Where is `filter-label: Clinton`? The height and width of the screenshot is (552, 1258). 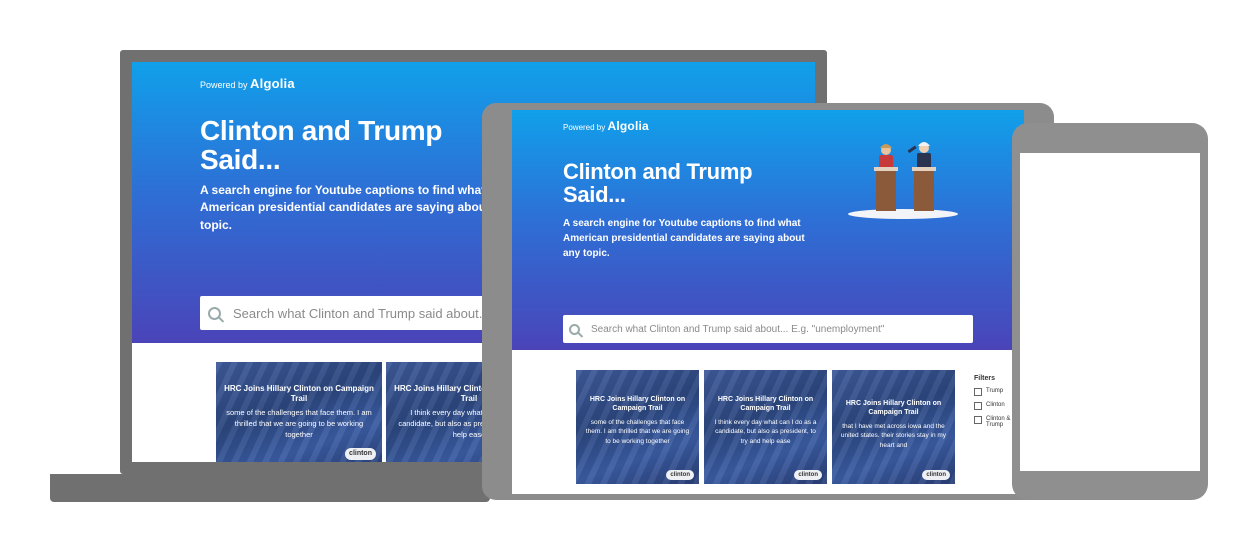
filter-label: Clinton is located at coordinates (995, 405).